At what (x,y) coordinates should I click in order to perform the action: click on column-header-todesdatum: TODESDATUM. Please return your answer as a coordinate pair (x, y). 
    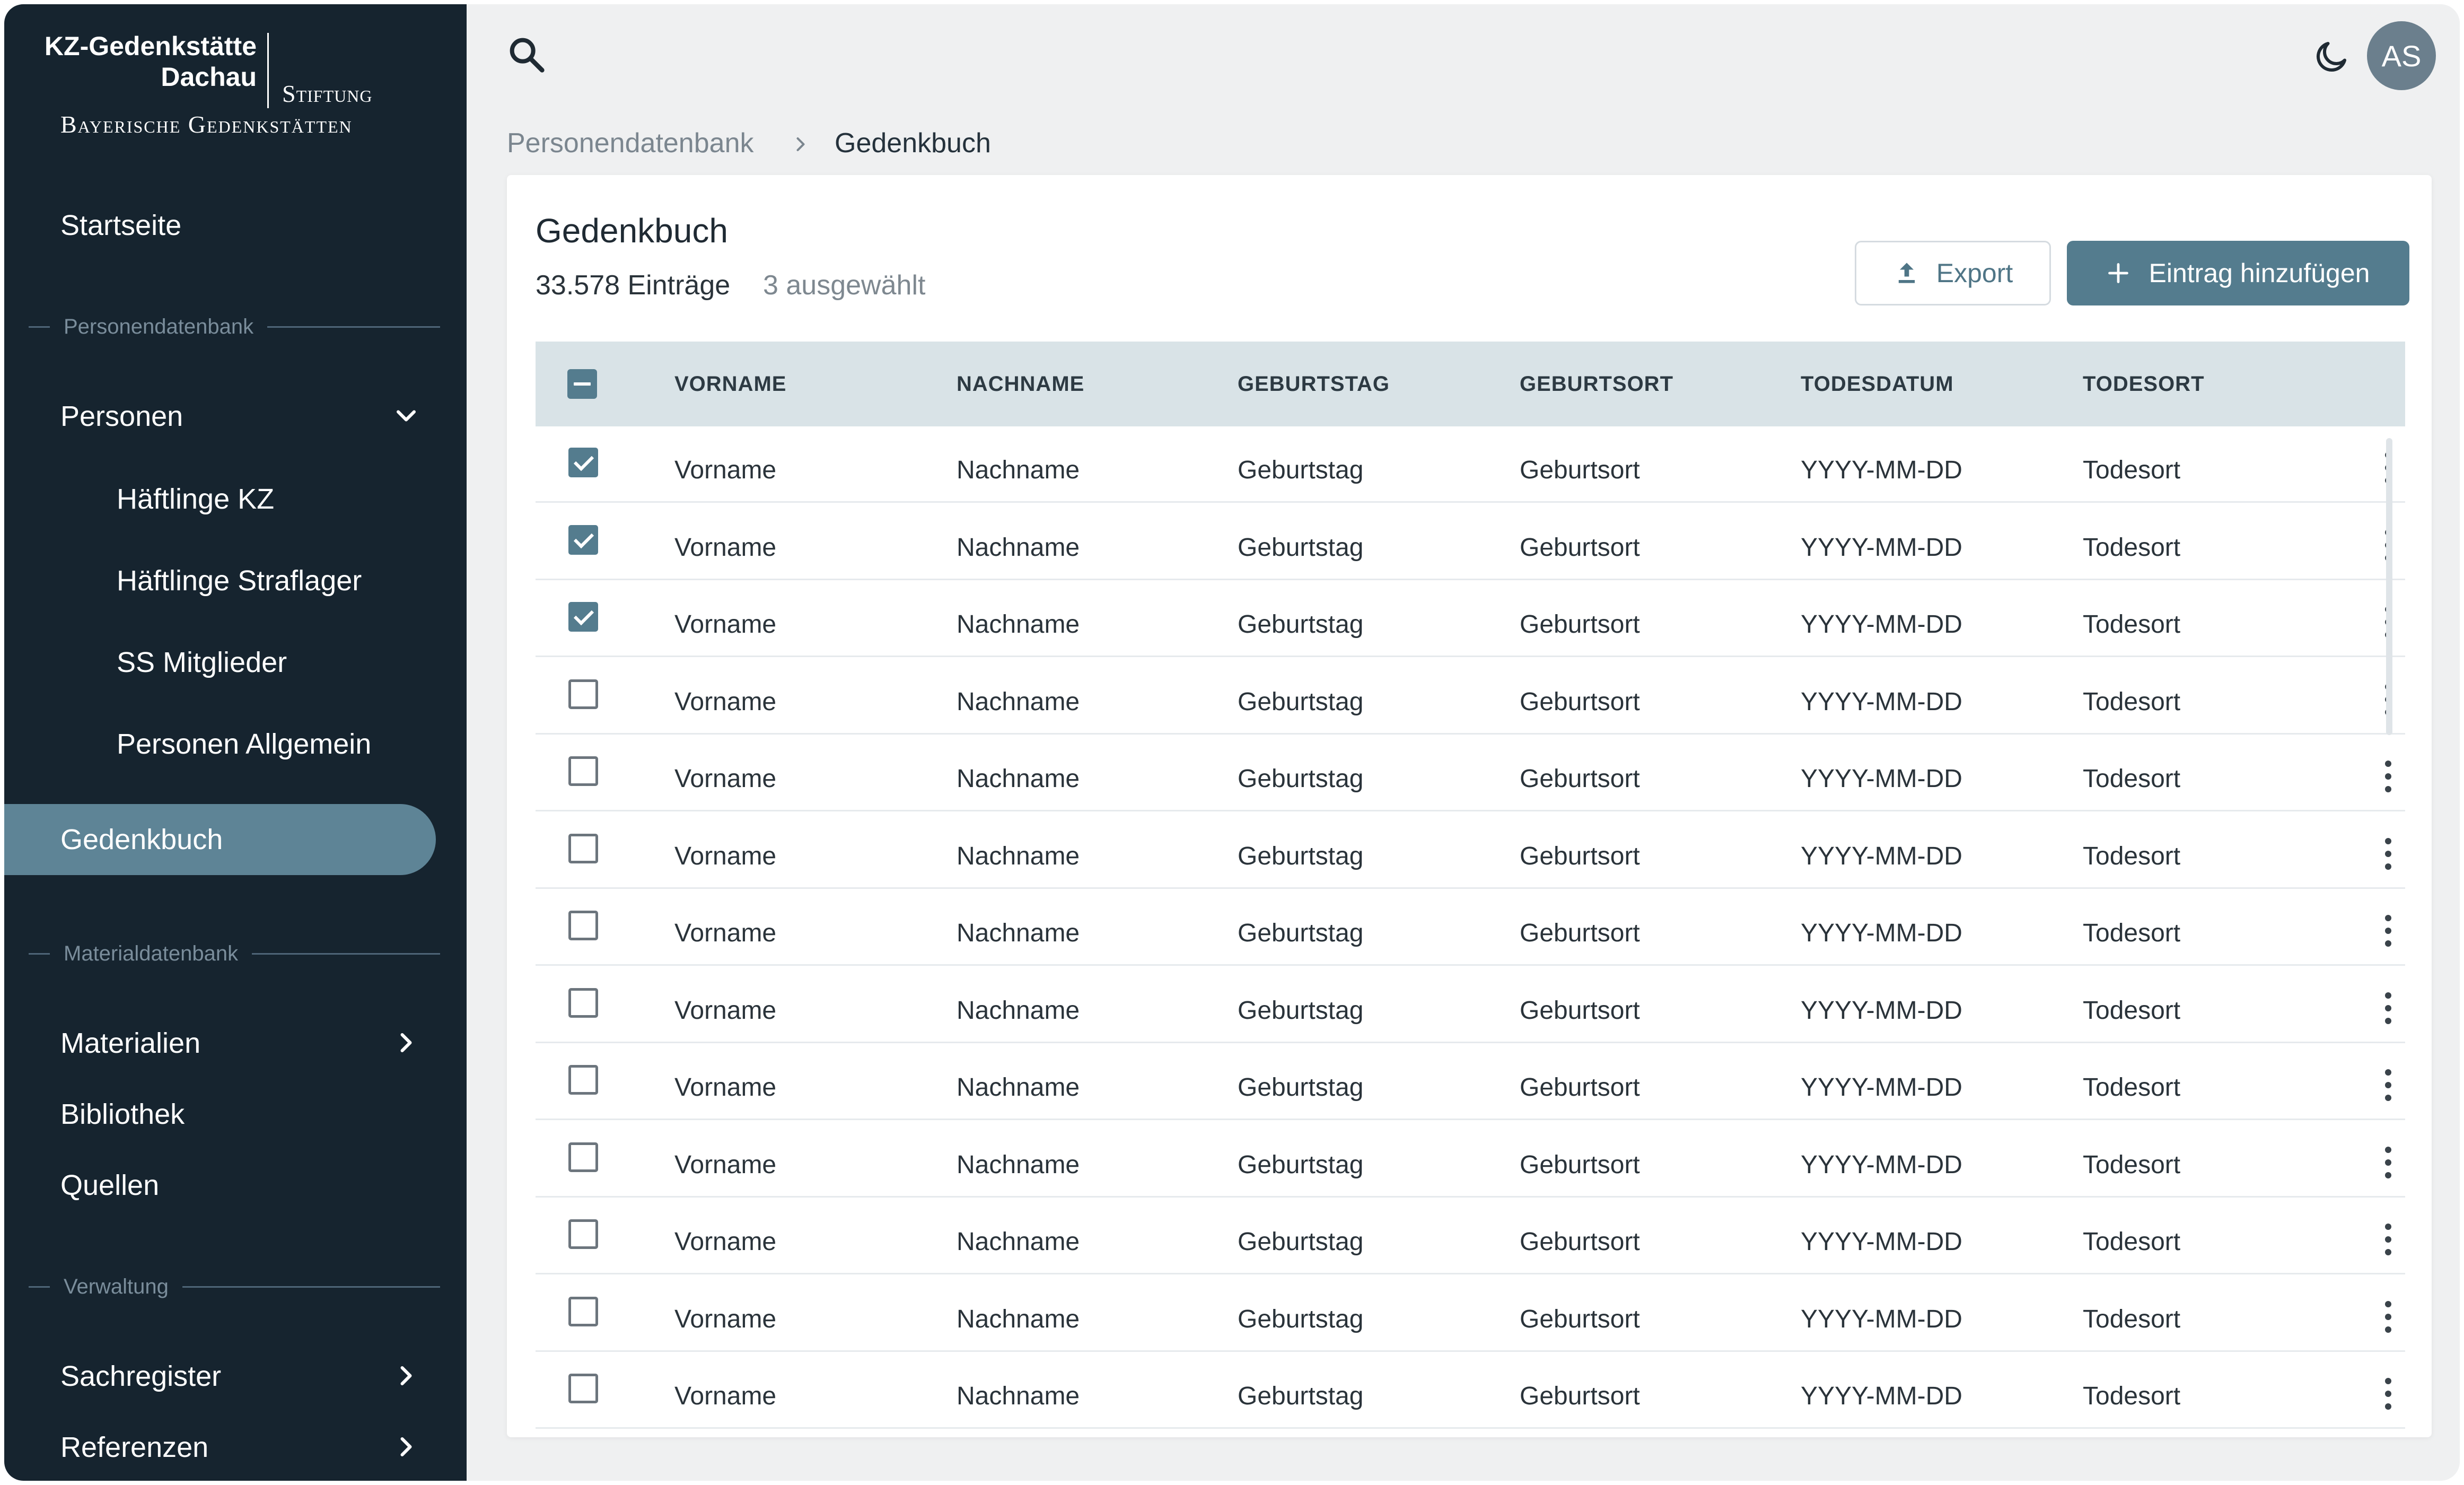
    Looking at the image, I should click on (1877, 384).